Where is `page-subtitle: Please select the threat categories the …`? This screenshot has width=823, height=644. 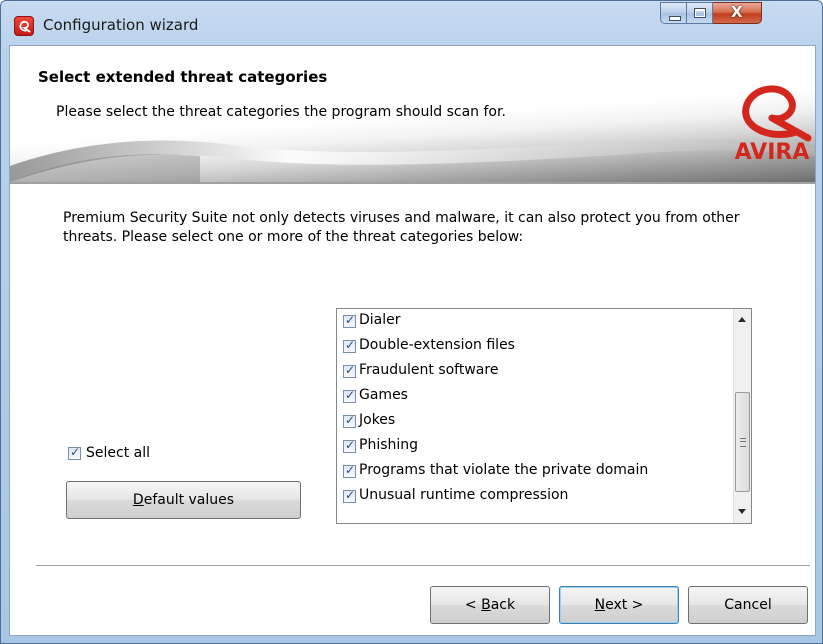
page-subtitle: Please select the threat categories the … is located at coordinates (281, 112).